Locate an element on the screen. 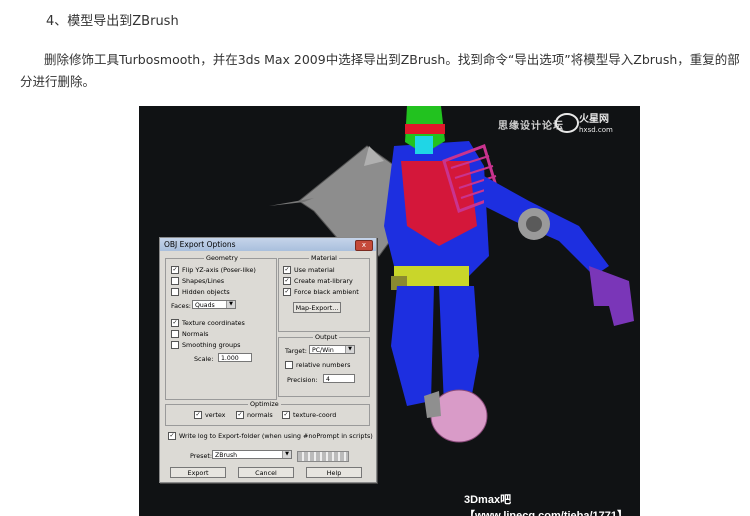 The height and width of the screenshot is (516, 750). texture-coordinates-checkbox: ✓ is located at coordinates (175, 323).